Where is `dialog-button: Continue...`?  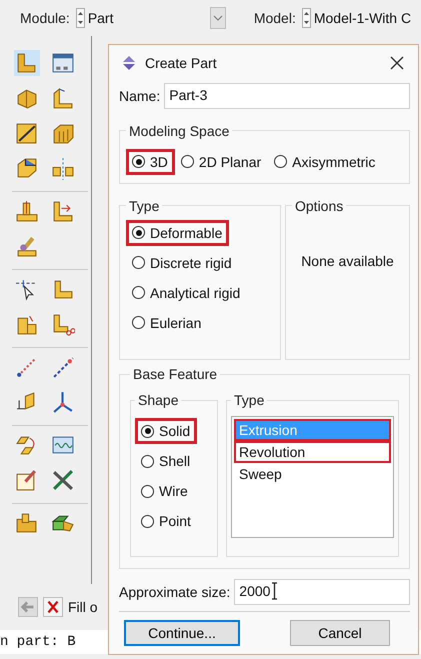
dialog-button: Continue... is located at coordinates (182, 633).